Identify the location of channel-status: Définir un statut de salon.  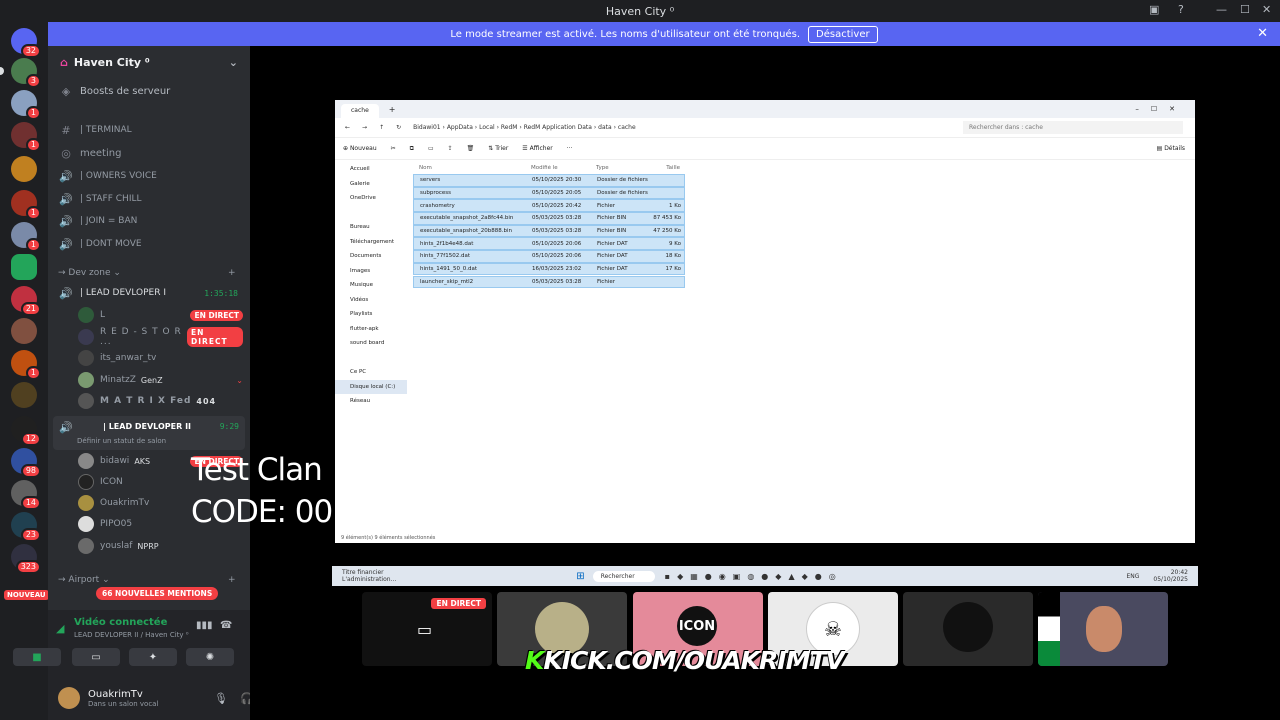
(121, 441).